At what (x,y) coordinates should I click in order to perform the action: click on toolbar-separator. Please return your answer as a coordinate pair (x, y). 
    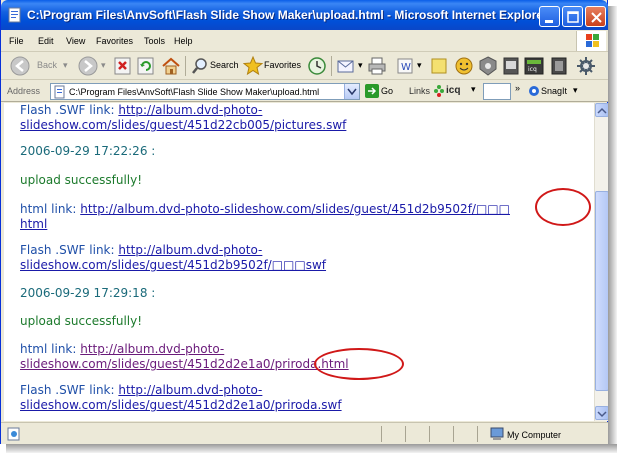
    Looking at the image, I should click on (331, 66).